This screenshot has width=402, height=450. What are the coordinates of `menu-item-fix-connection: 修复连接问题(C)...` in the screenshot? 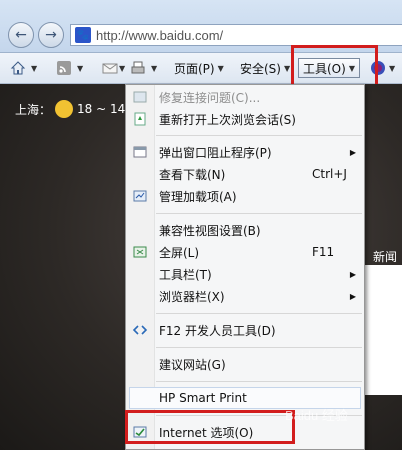 It's located at (245, 97).